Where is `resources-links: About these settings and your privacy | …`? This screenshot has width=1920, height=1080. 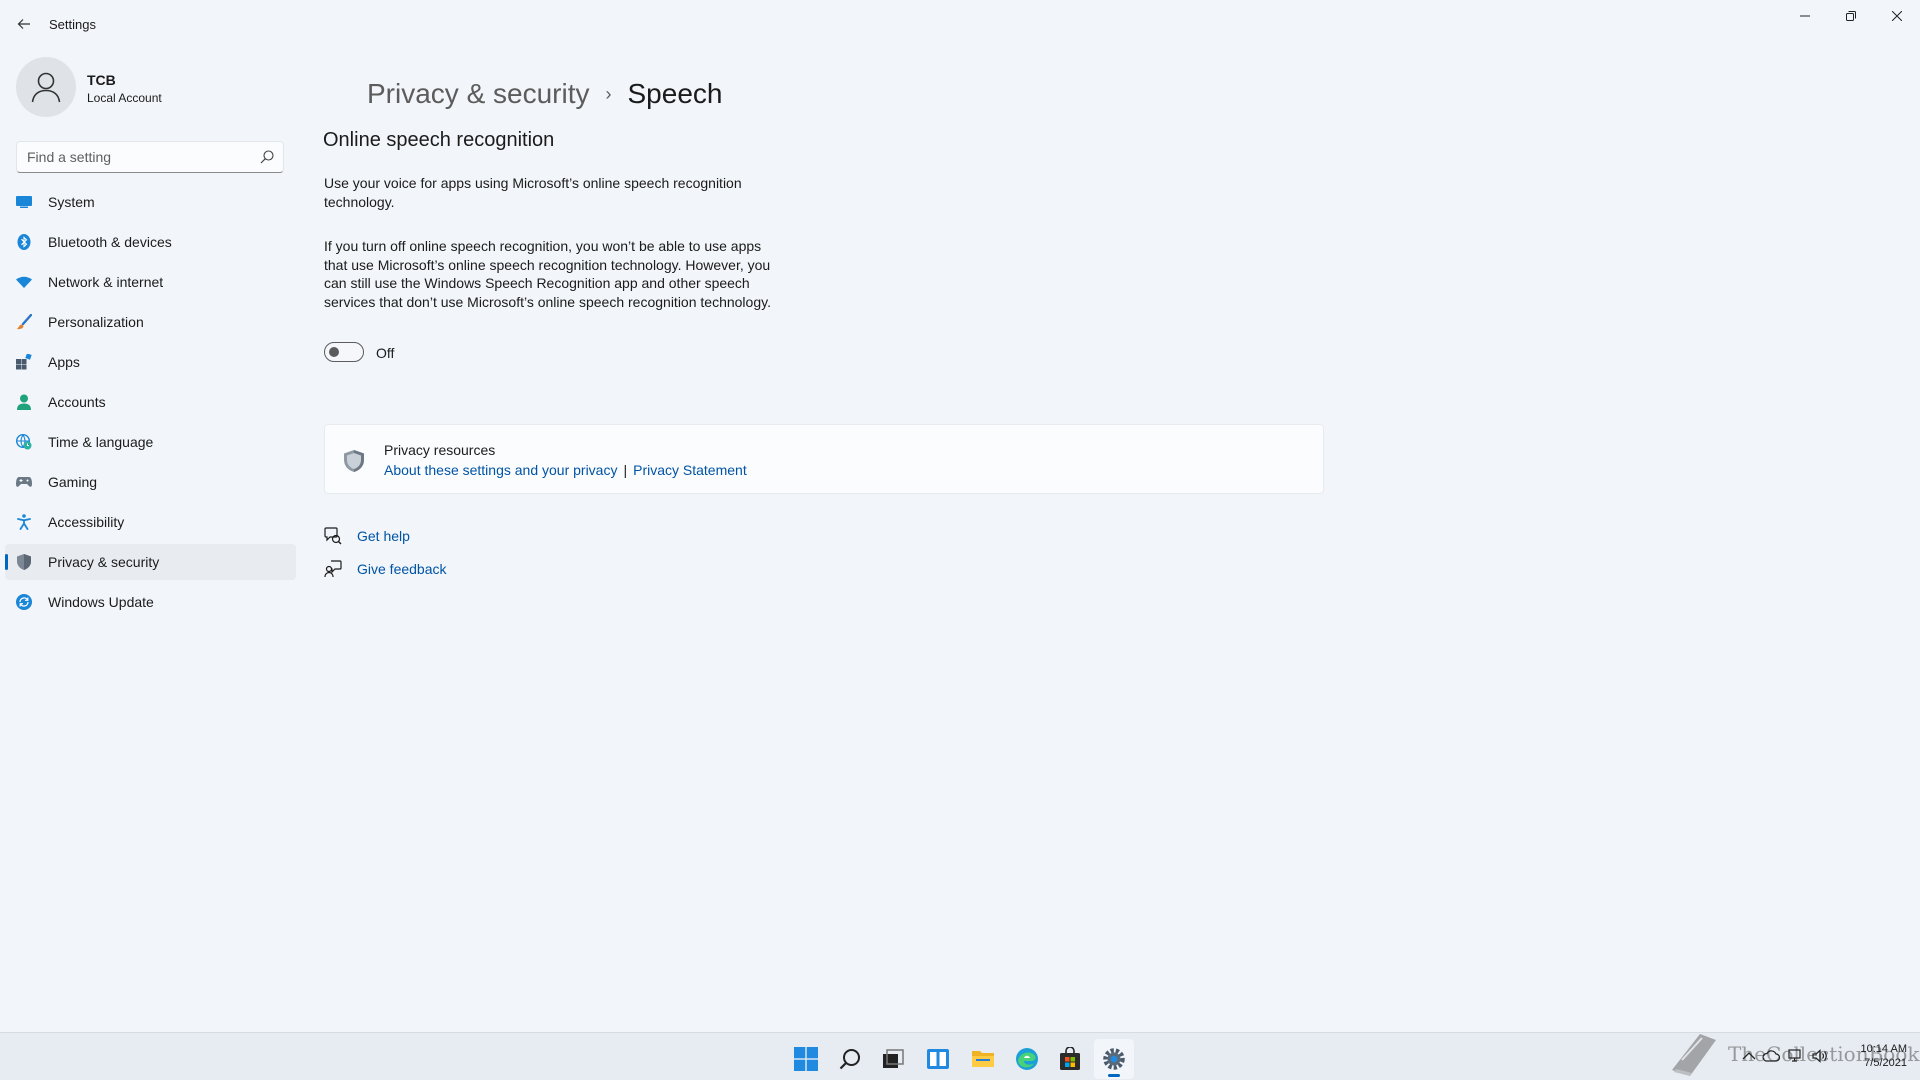 resources-links: About these settings and your privacy | … is located at coordinates (565, 470).